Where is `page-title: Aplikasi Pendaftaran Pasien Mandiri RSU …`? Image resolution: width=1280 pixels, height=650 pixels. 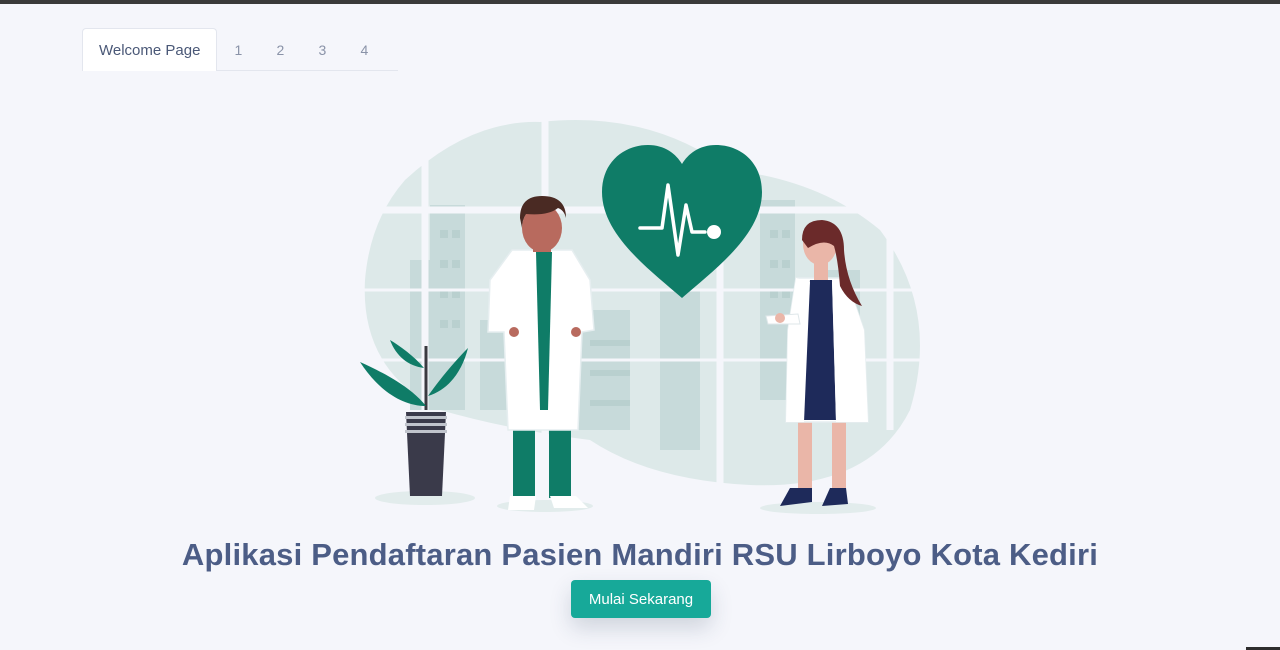 page-title: Aplikasi Pendaftaran Pasien Mandiri RSU … is located at coordinates (640, 554).